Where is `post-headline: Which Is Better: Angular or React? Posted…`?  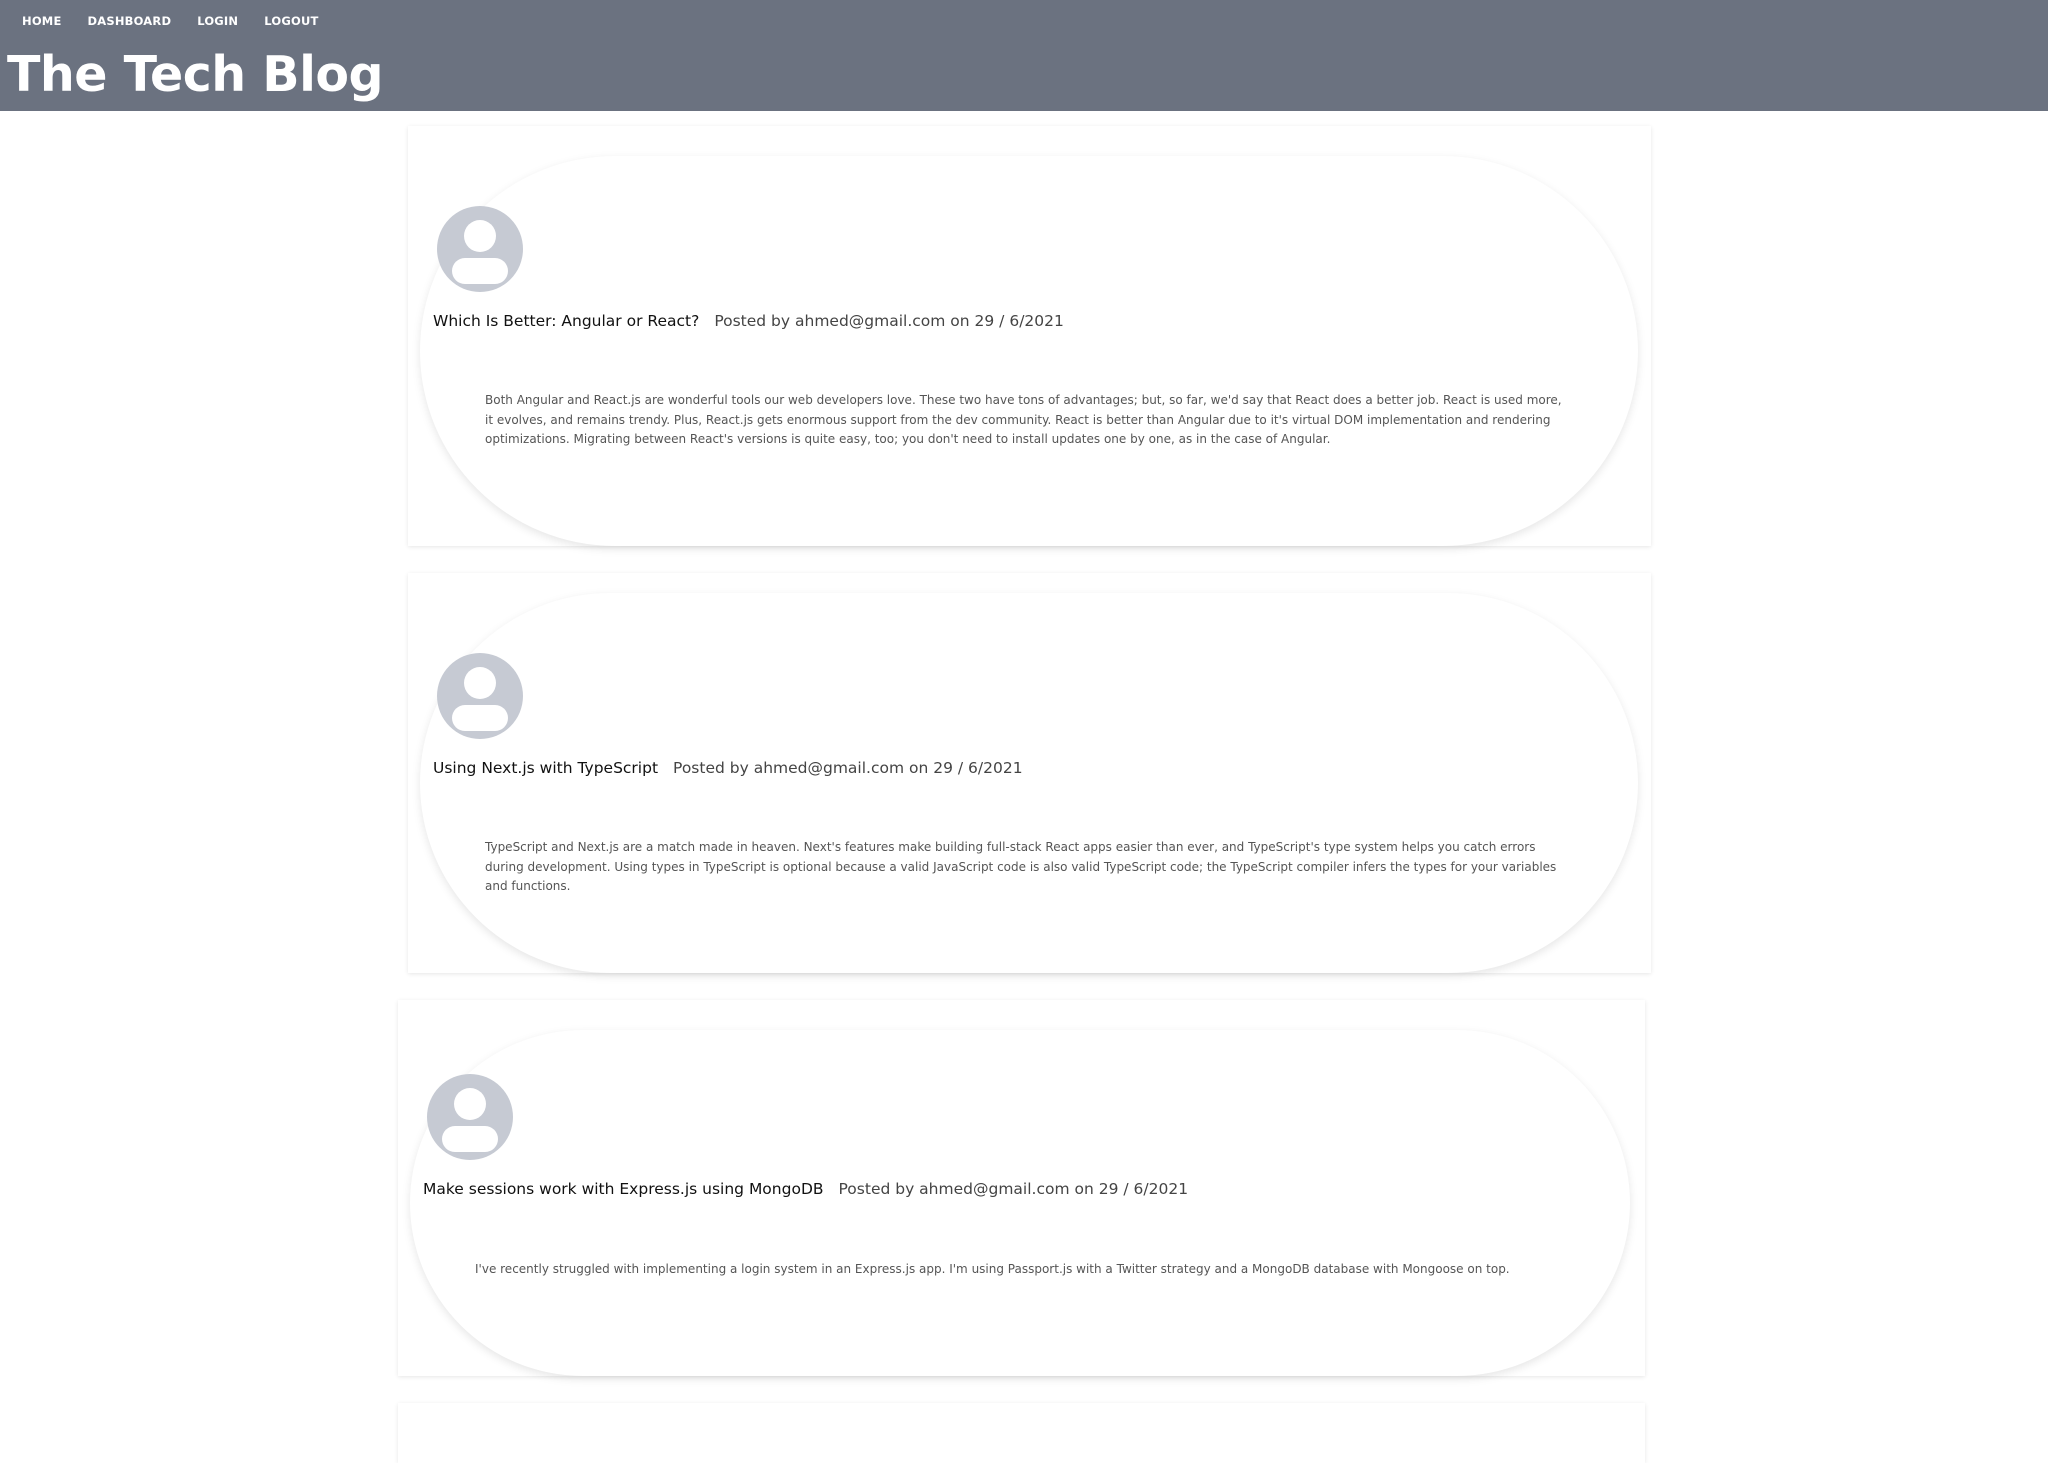 post-headline: Which Is Better: Angular or React? Posted… is located at coordinates (748, 321).